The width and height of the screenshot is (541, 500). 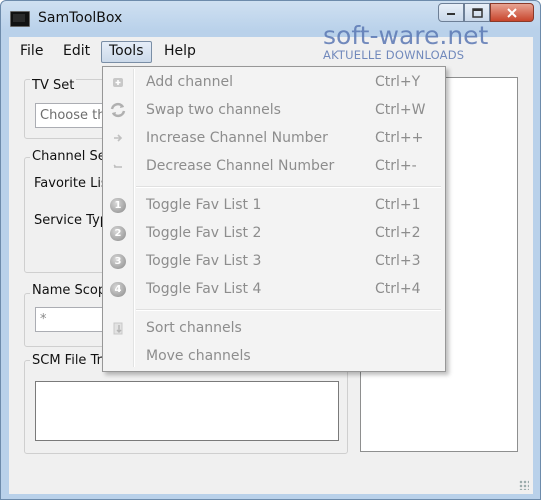 What do you see at coordinates (118, 289) in the screenshot?
I see `heart-4-icon: 4` at bounding box center [118, 289].